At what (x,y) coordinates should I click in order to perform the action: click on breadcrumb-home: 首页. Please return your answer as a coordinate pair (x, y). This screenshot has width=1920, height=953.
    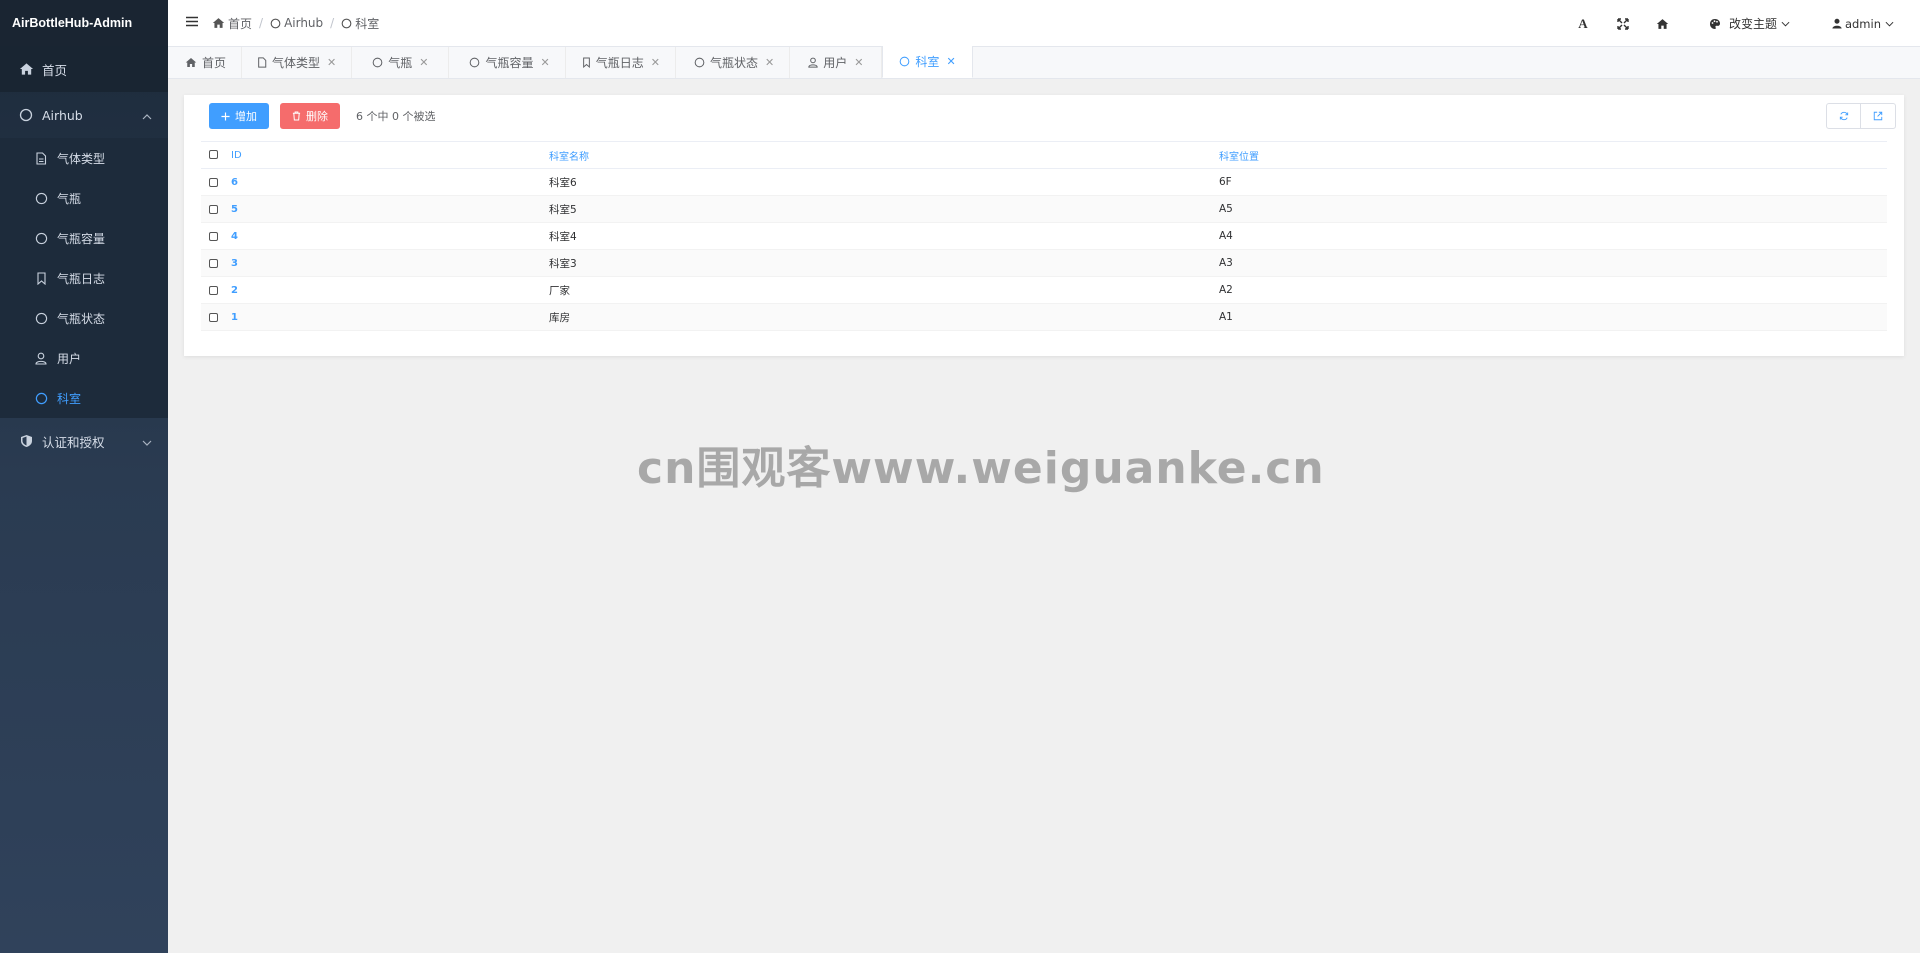
    Looking at the image, I should click on (232, 23).